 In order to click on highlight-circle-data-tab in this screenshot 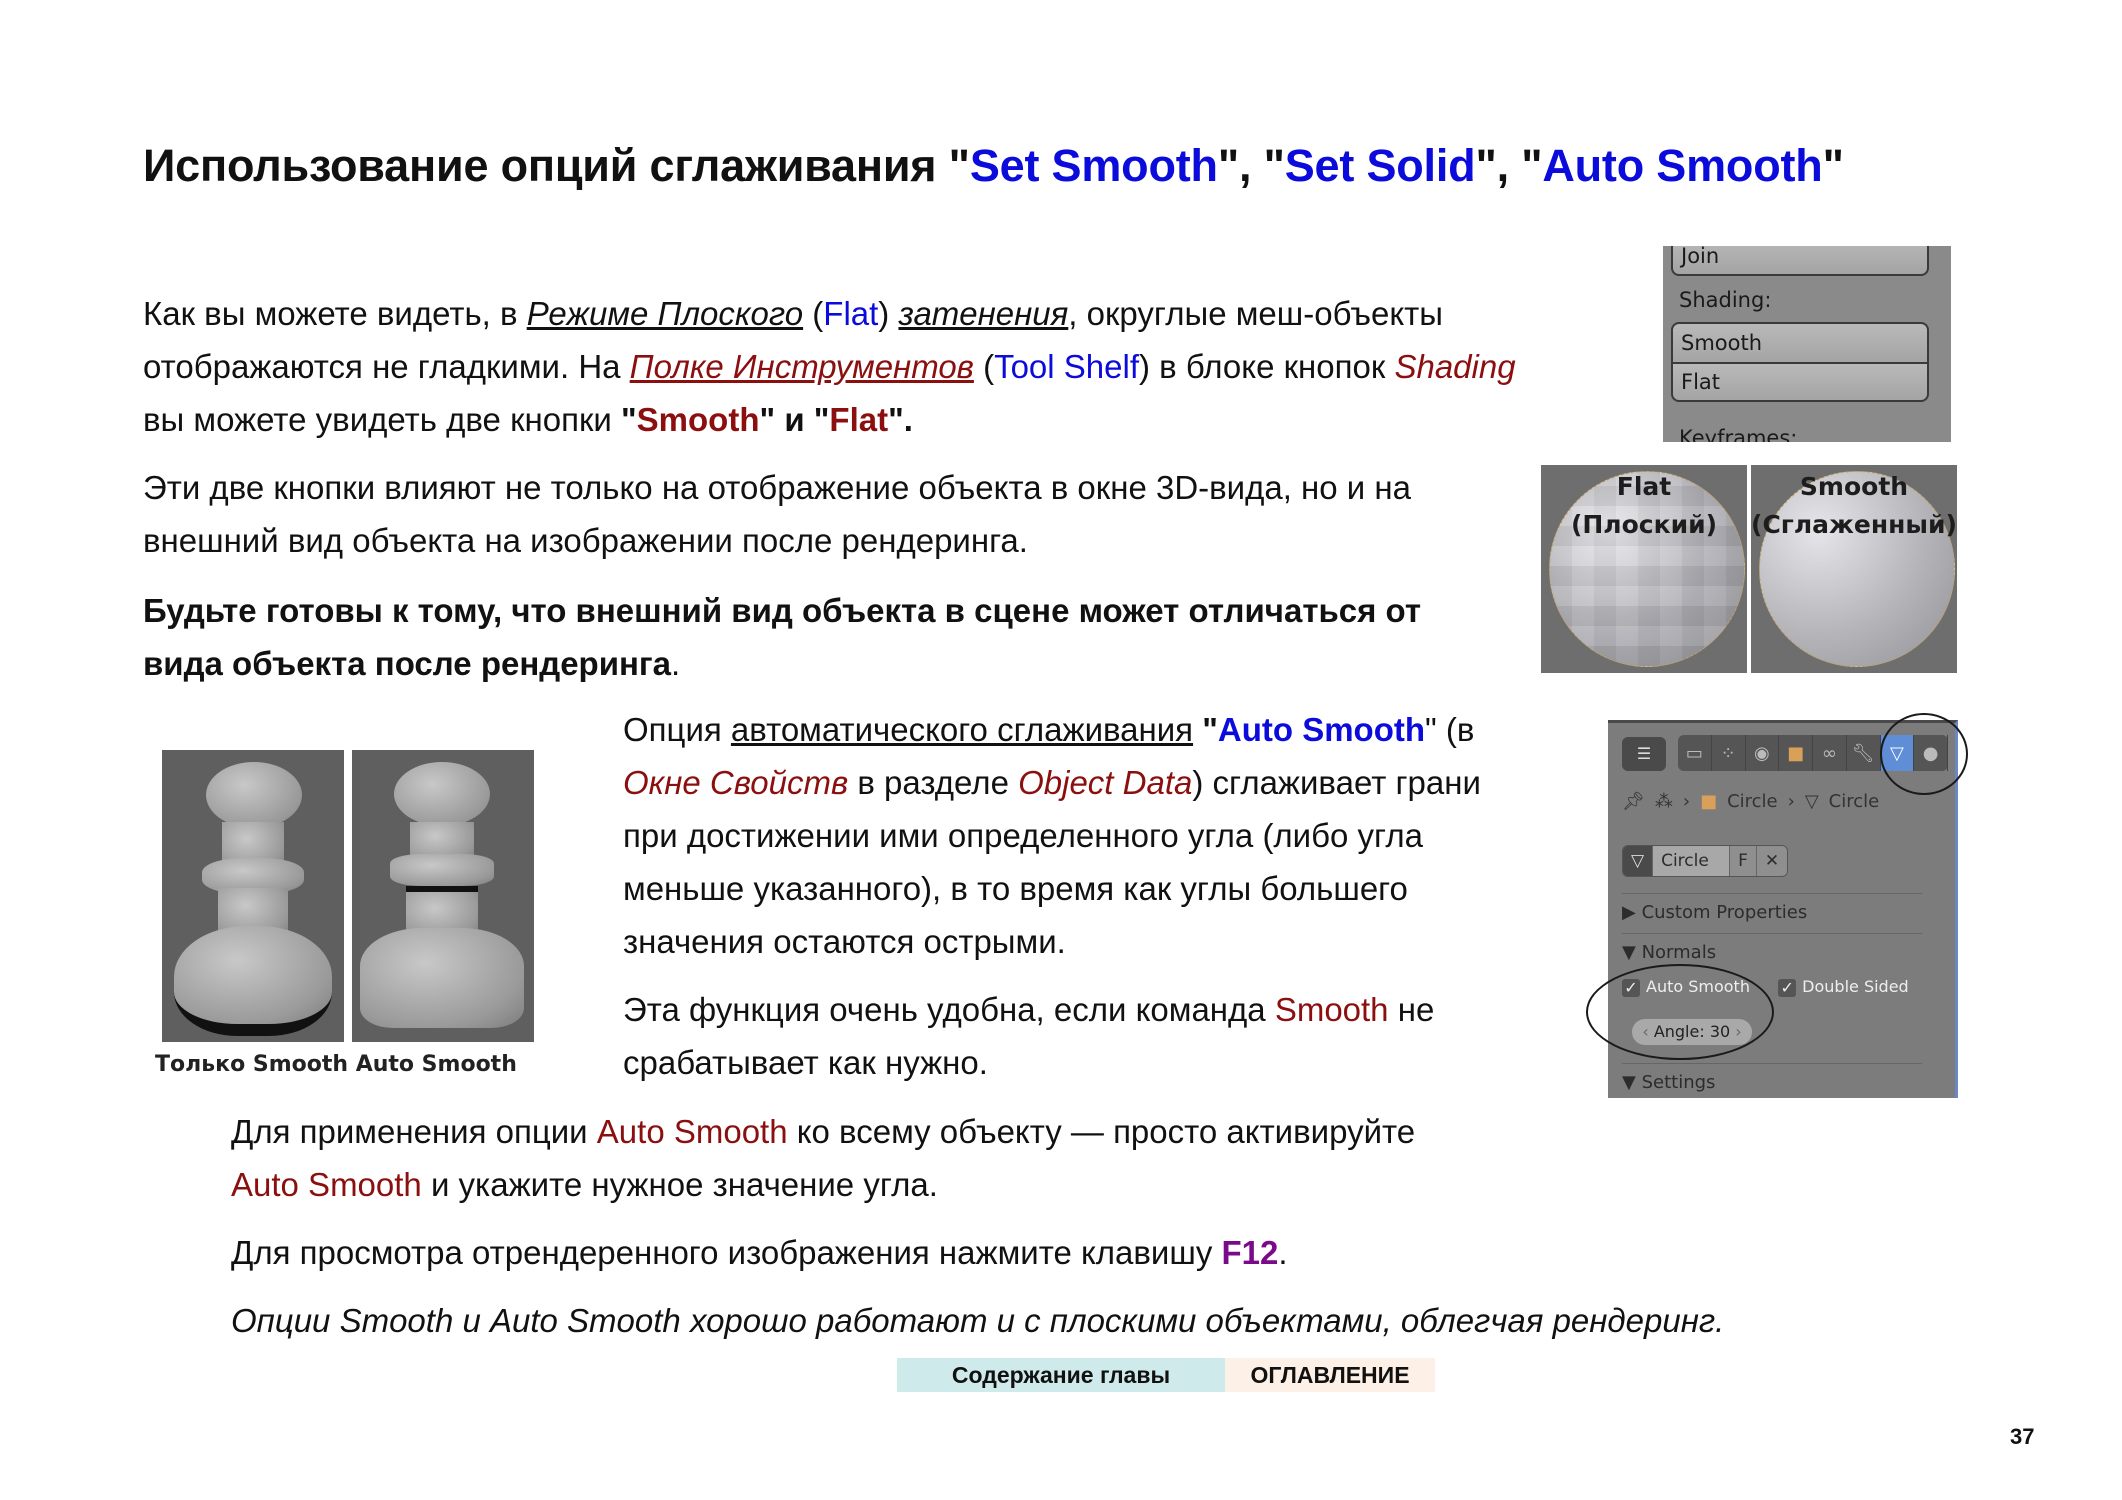, I will do `click(1924, 754)`.